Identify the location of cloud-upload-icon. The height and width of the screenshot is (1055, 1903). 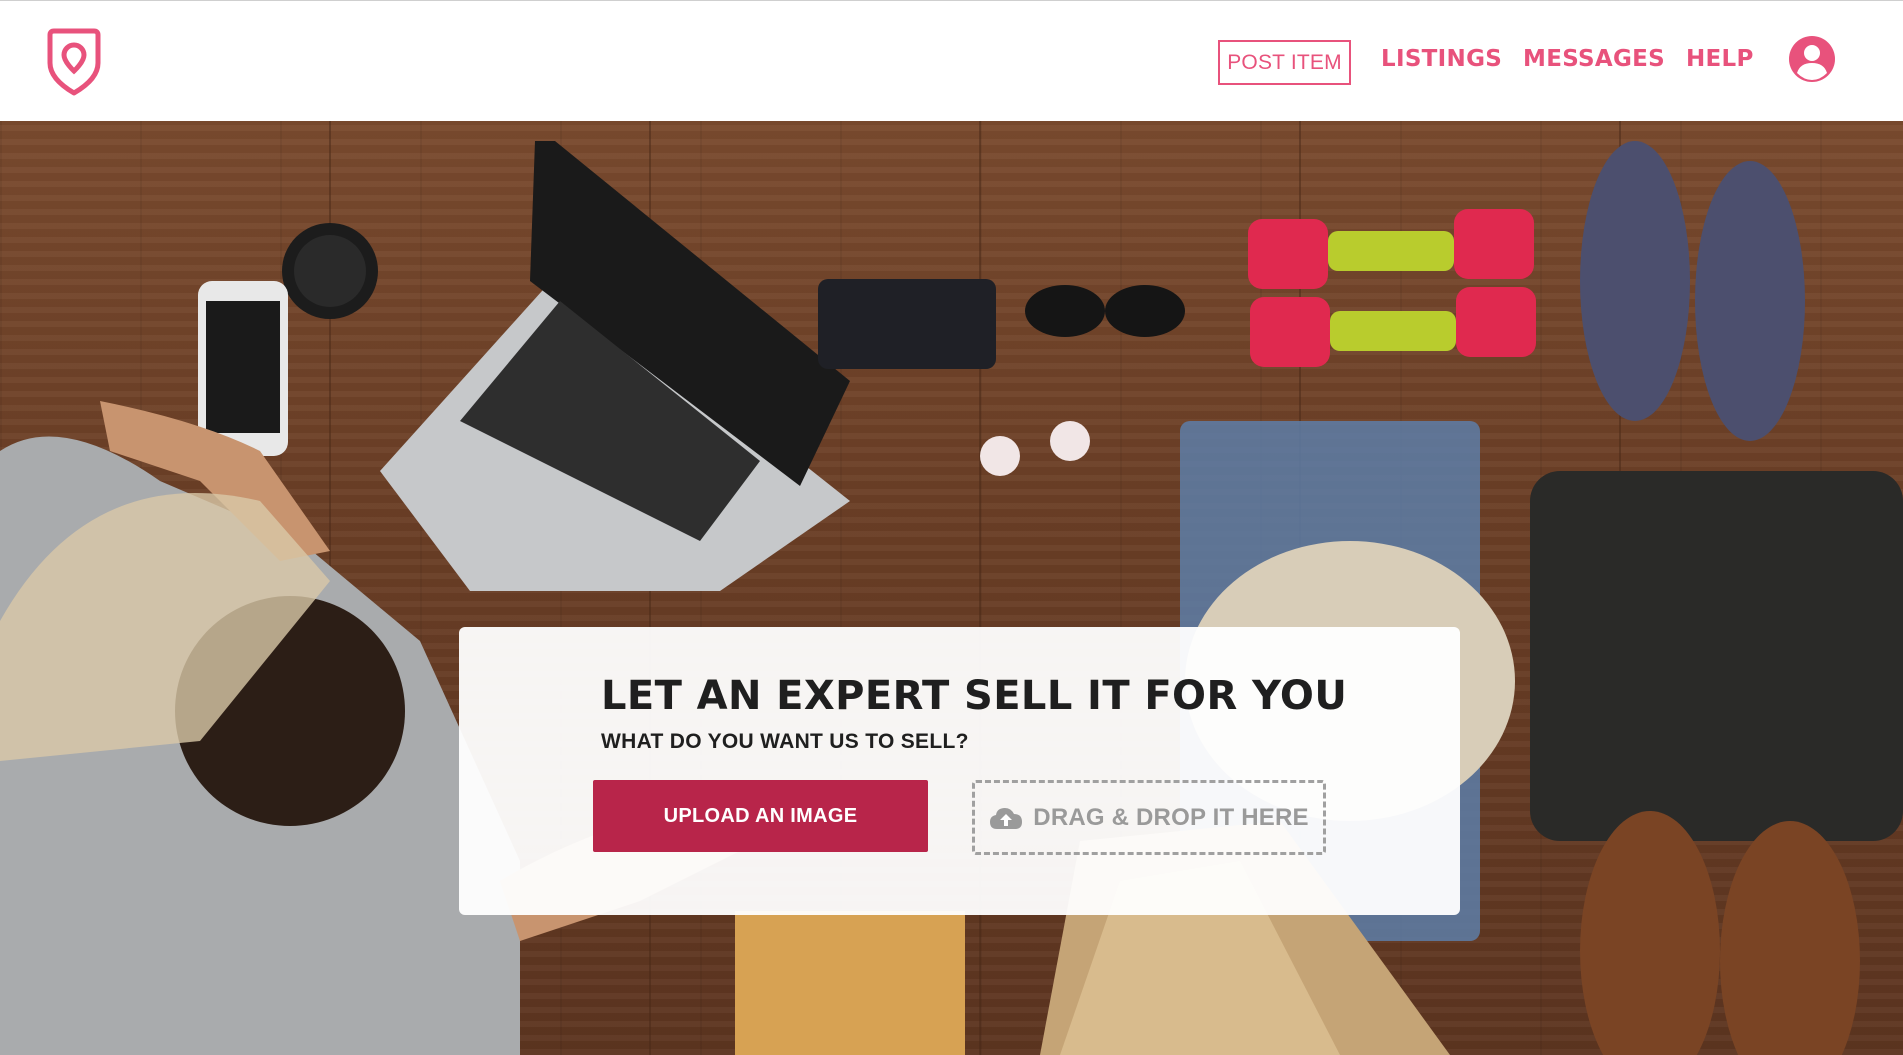
(1006, 818).